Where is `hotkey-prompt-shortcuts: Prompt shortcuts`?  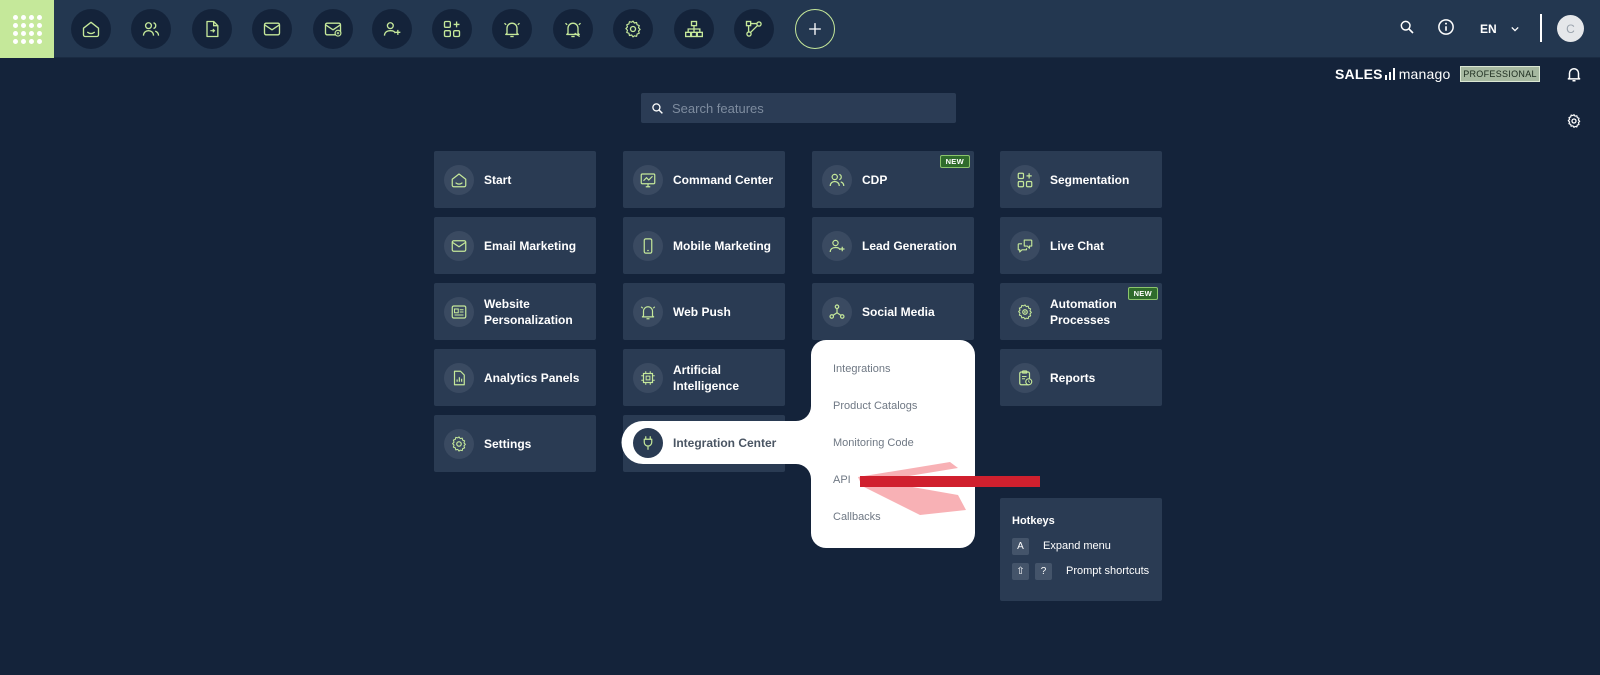
hotkey-prompt-shortcuts: Prompt shortcuts is located at coordinates (1108, 571).